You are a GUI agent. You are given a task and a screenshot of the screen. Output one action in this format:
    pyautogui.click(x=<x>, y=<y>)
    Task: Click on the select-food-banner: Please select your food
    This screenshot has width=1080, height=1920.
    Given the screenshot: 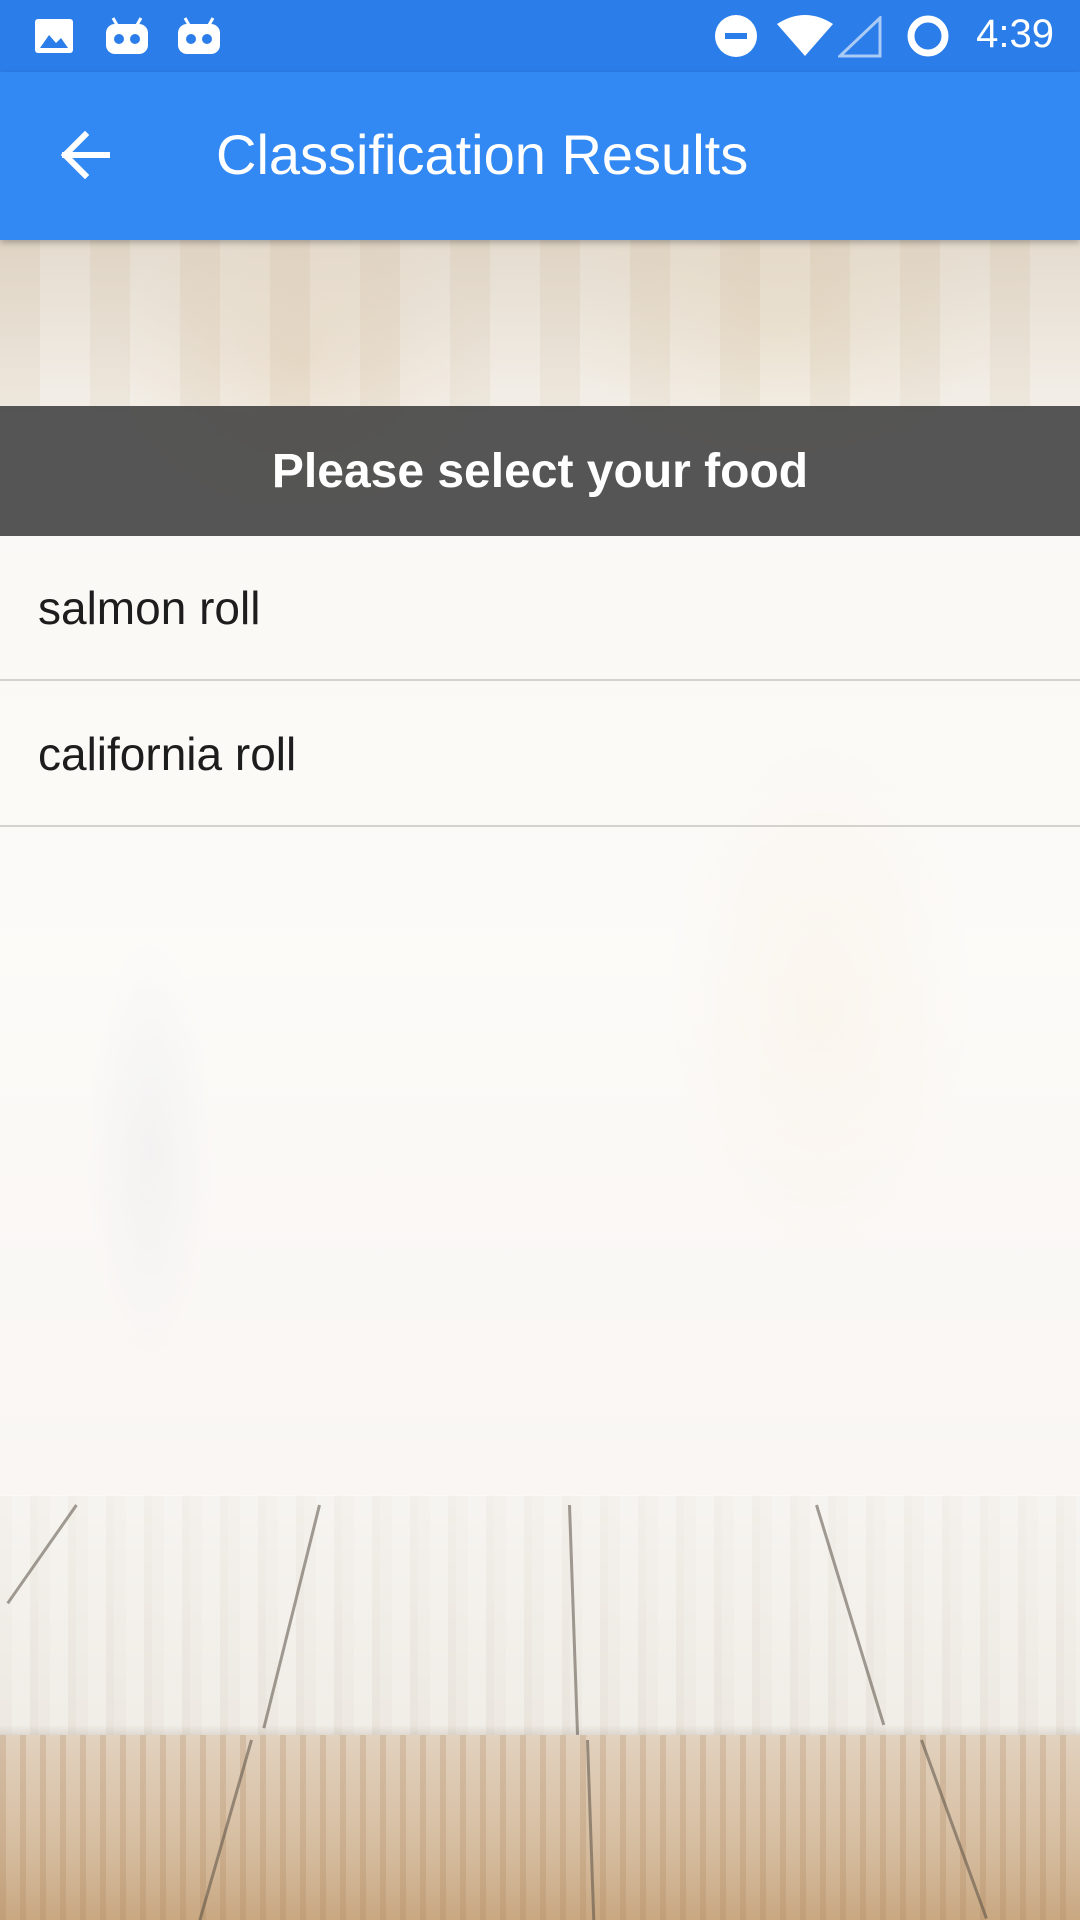 What is the action you would take?
    pyautogui.click(x=540, y=471)
    